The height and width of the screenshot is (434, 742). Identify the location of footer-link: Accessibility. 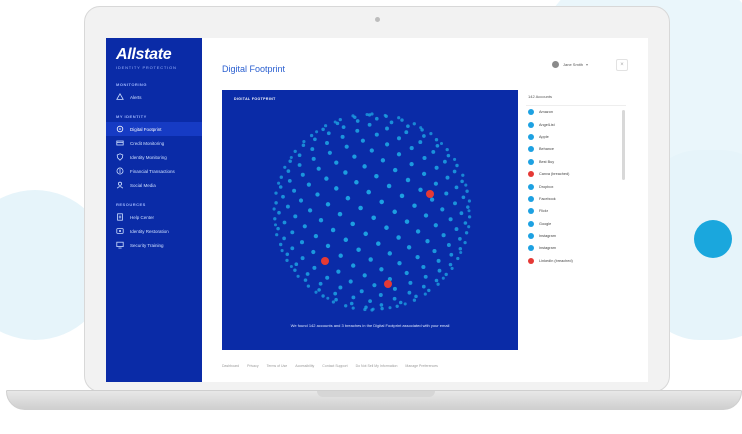
(304, 366).